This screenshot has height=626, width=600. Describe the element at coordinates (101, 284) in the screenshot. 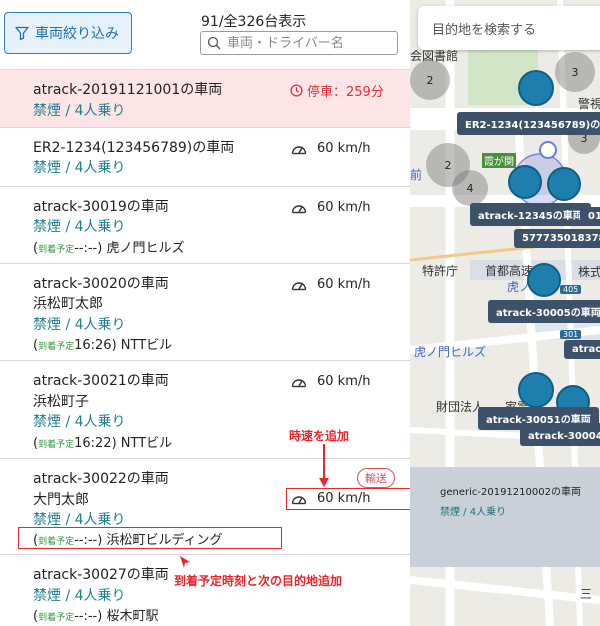

I see `vehicle-name: atrack-30020の車両` at that location.